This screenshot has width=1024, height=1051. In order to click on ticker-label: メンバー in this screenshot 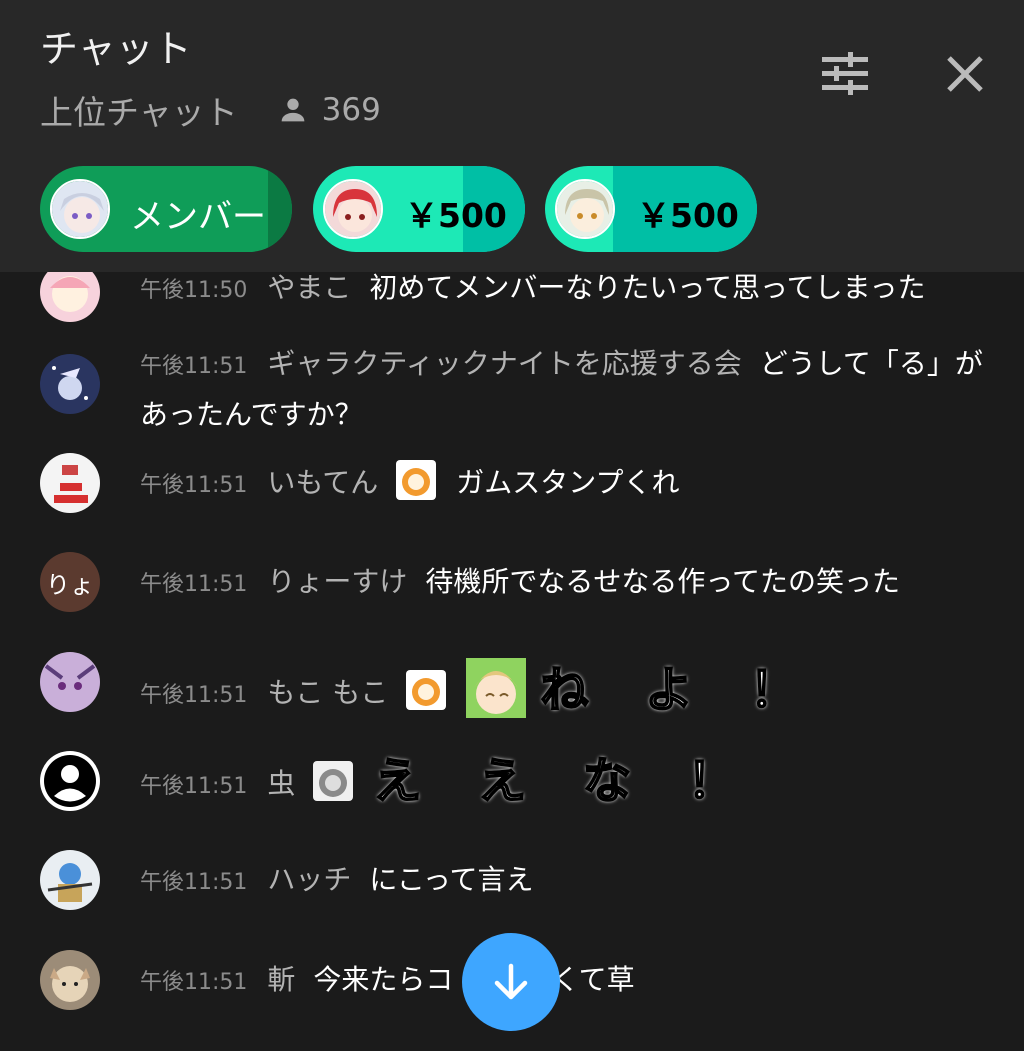, I will do `click(198, 217)`.